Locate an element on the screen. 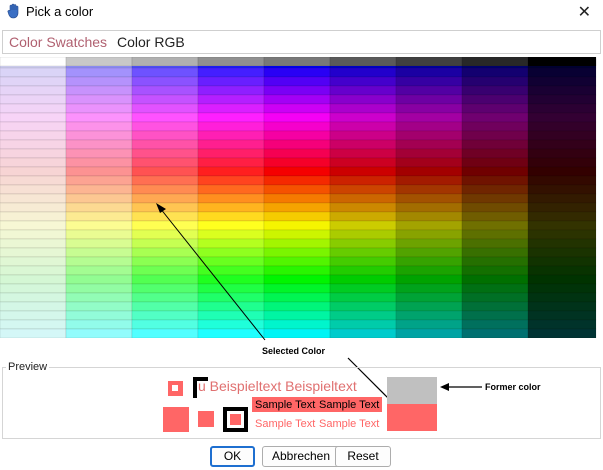  preview-swatch-large is located at coordinates (176, 419).